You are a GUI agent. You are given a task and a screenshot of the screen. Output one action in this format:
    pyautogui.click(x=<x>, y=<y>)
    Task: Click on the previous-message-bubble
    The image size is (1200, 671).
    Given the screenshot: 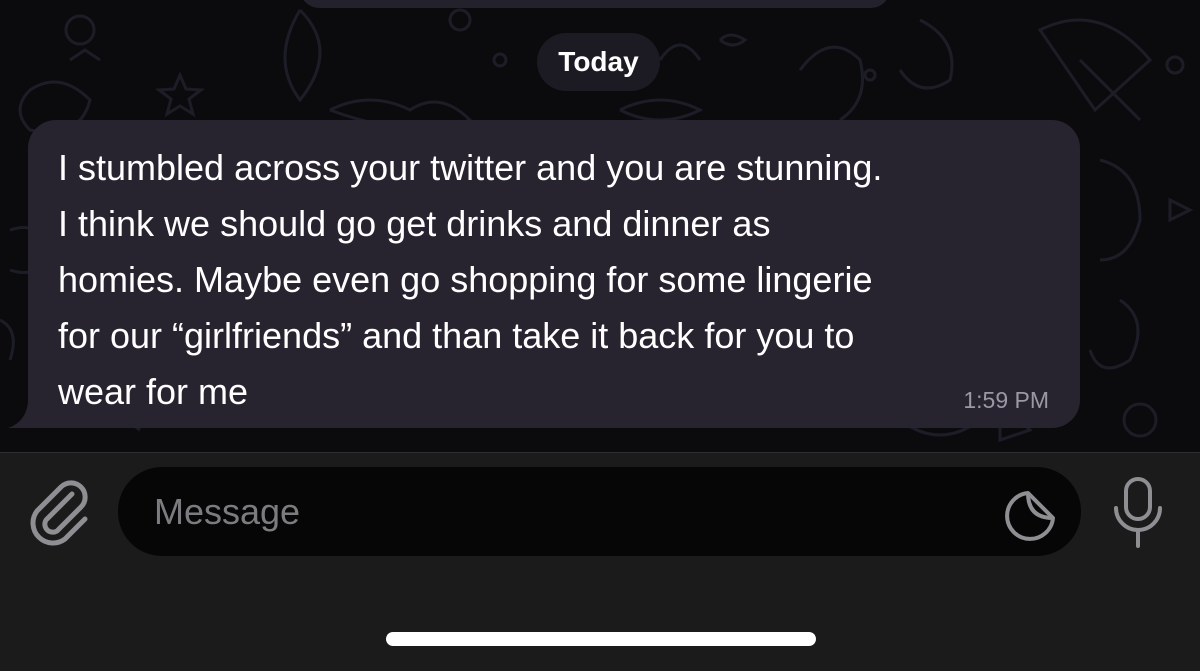 What is the action you would take?
    pyautogui.click(x=595, y=4)
    